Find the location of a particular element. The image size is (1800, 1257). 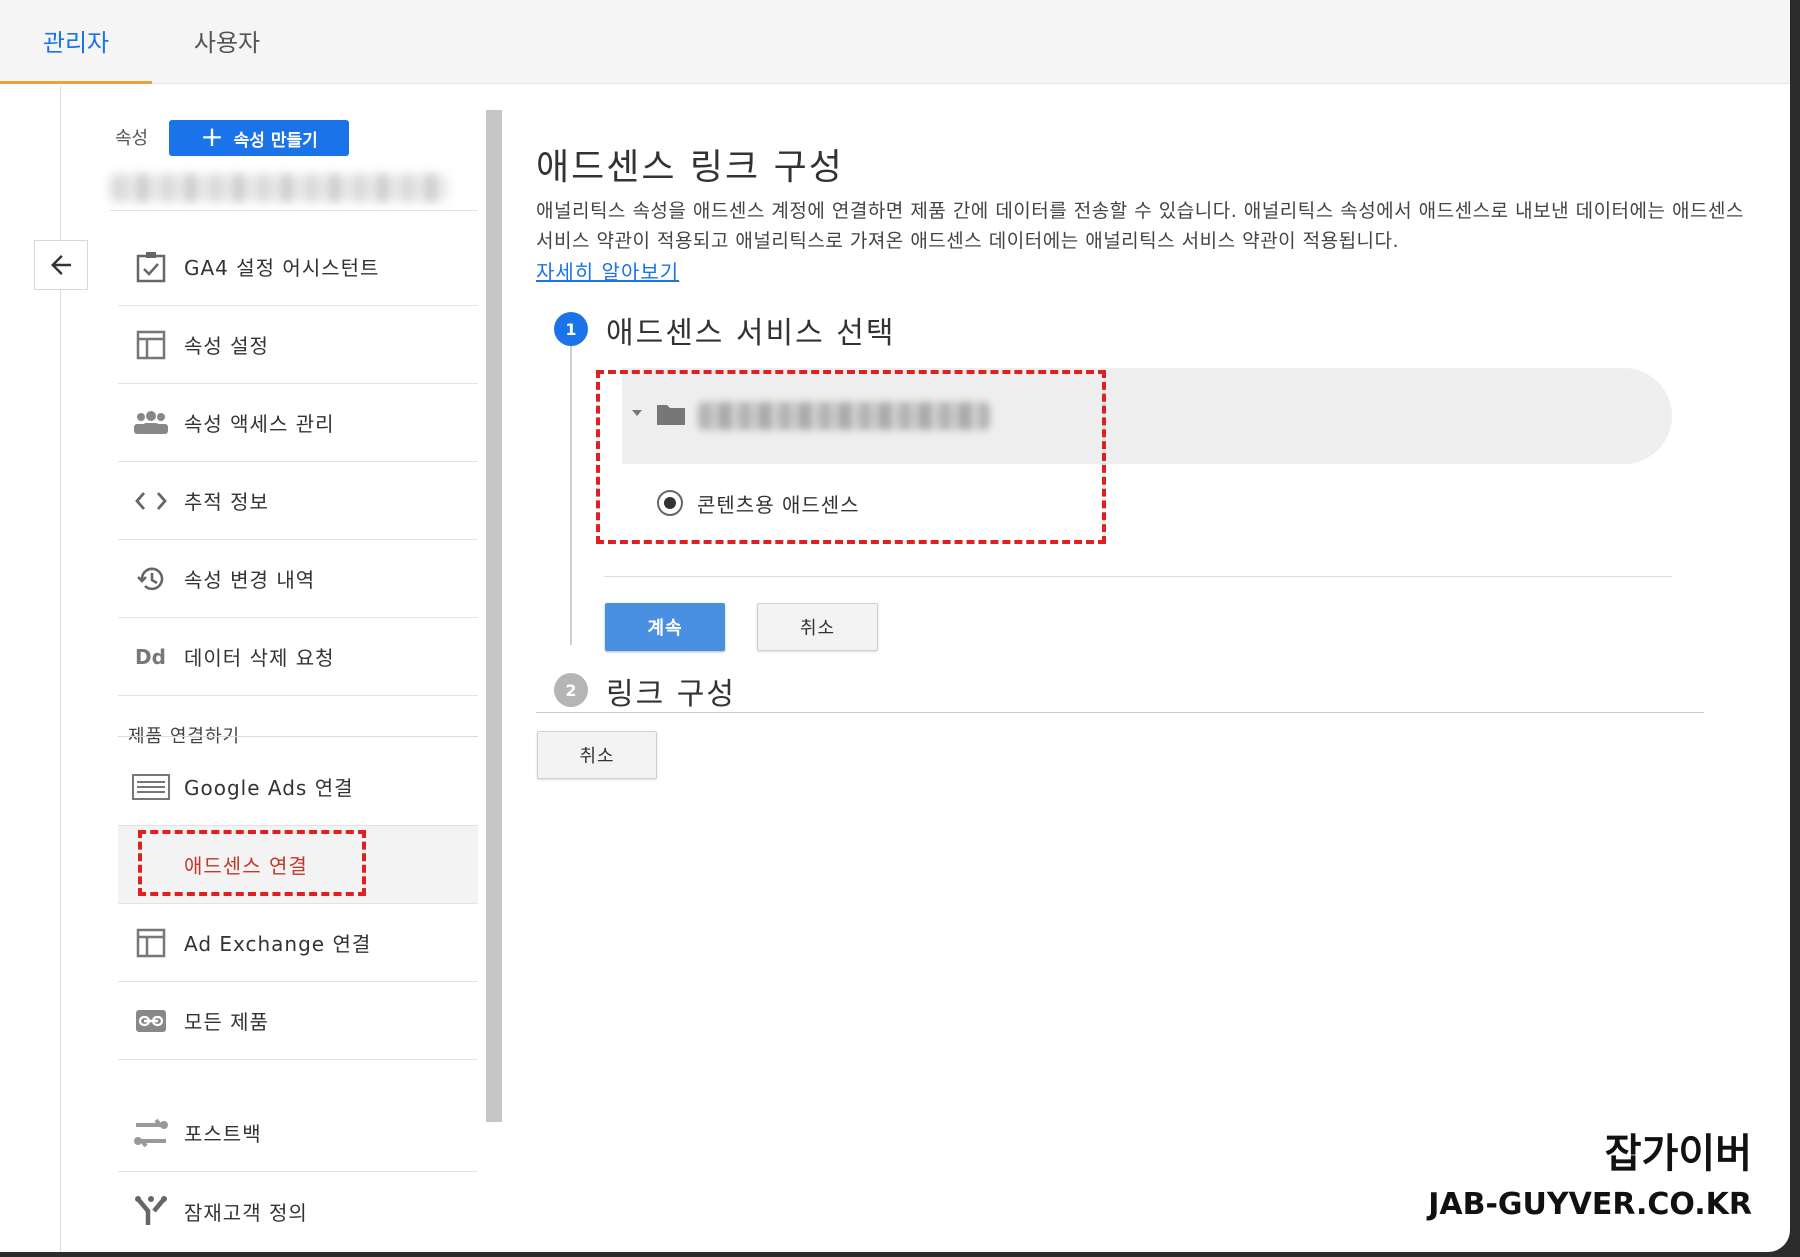

property-selector-blurred is located at coordinates (279, 188).